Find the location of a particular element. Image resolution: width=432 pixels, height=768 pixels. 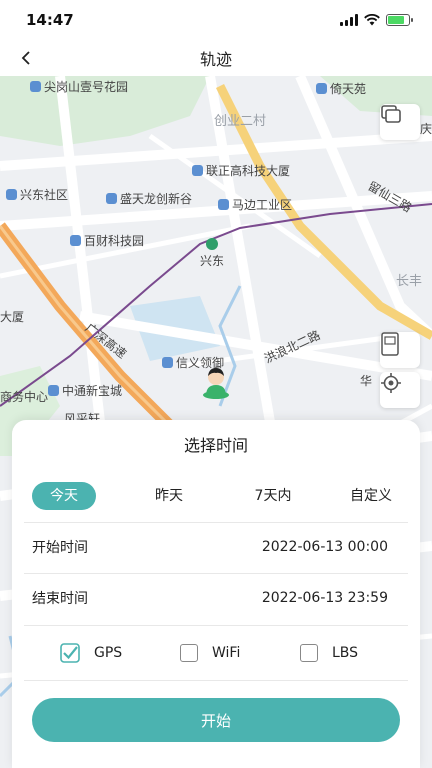

gps-source-button is located at coordinates (400, 350).